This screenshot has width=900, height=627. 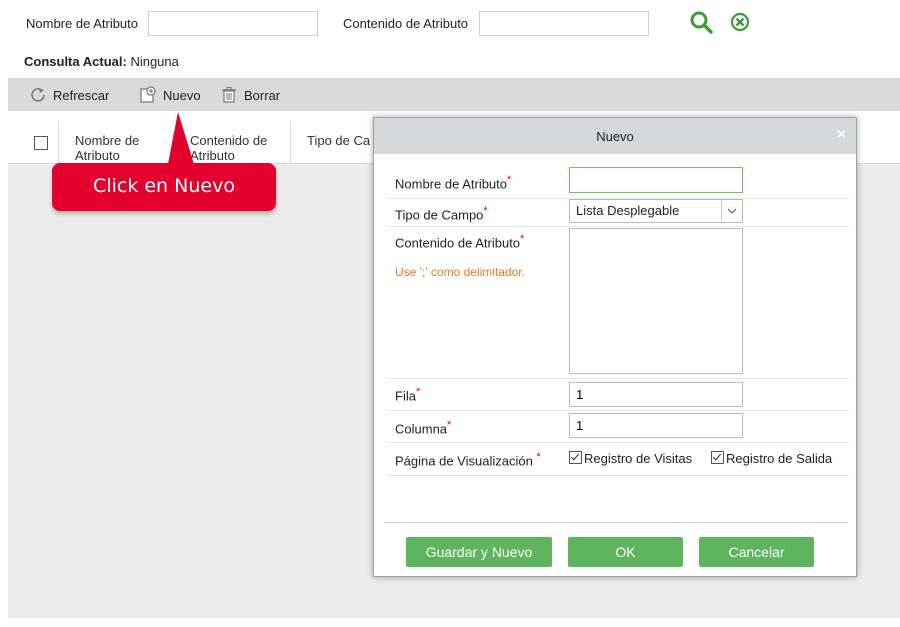 What do you see at coordinates (616, 522) in the screenshot?
I see `dialog-footer-divider` at bounding box center [616, 522].